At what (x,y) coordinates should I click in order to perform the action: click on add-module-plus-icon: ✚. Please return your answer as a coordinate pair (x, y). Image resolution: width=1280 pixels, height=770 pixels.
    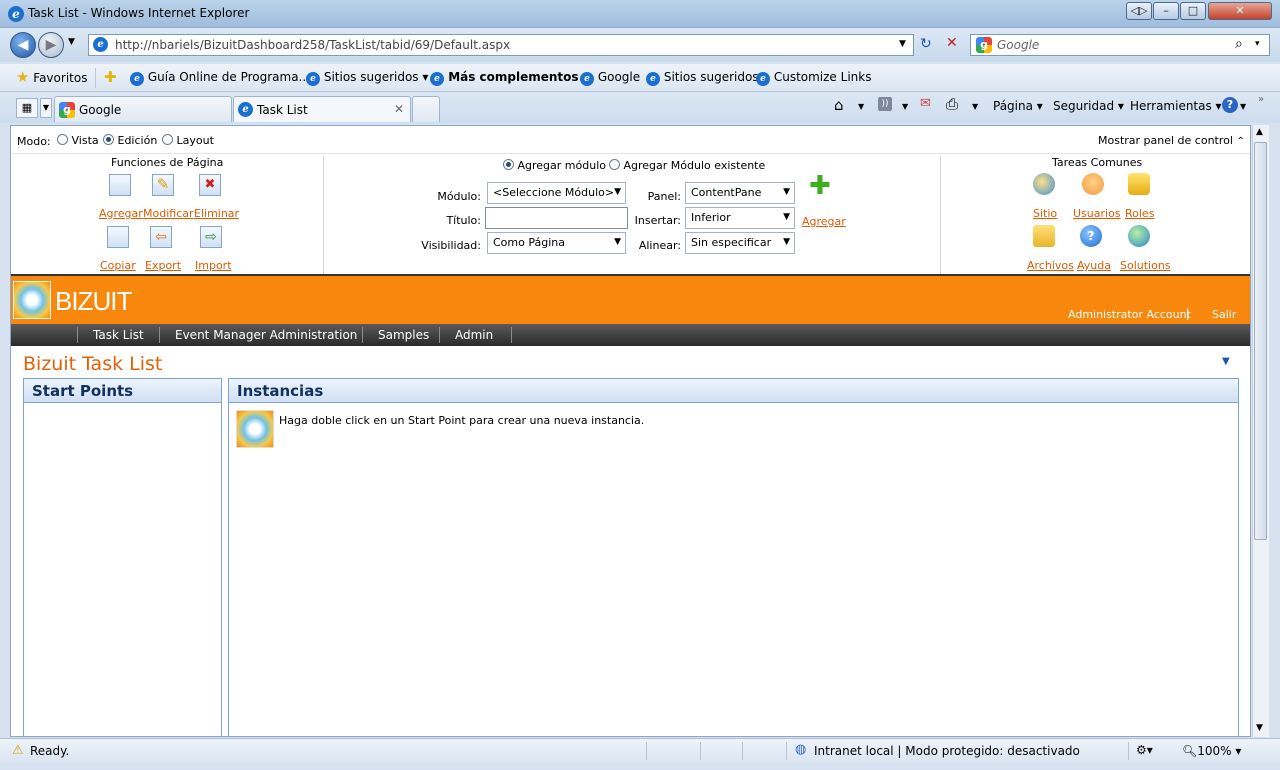
    Looking at the image, I should click on (820, 186).